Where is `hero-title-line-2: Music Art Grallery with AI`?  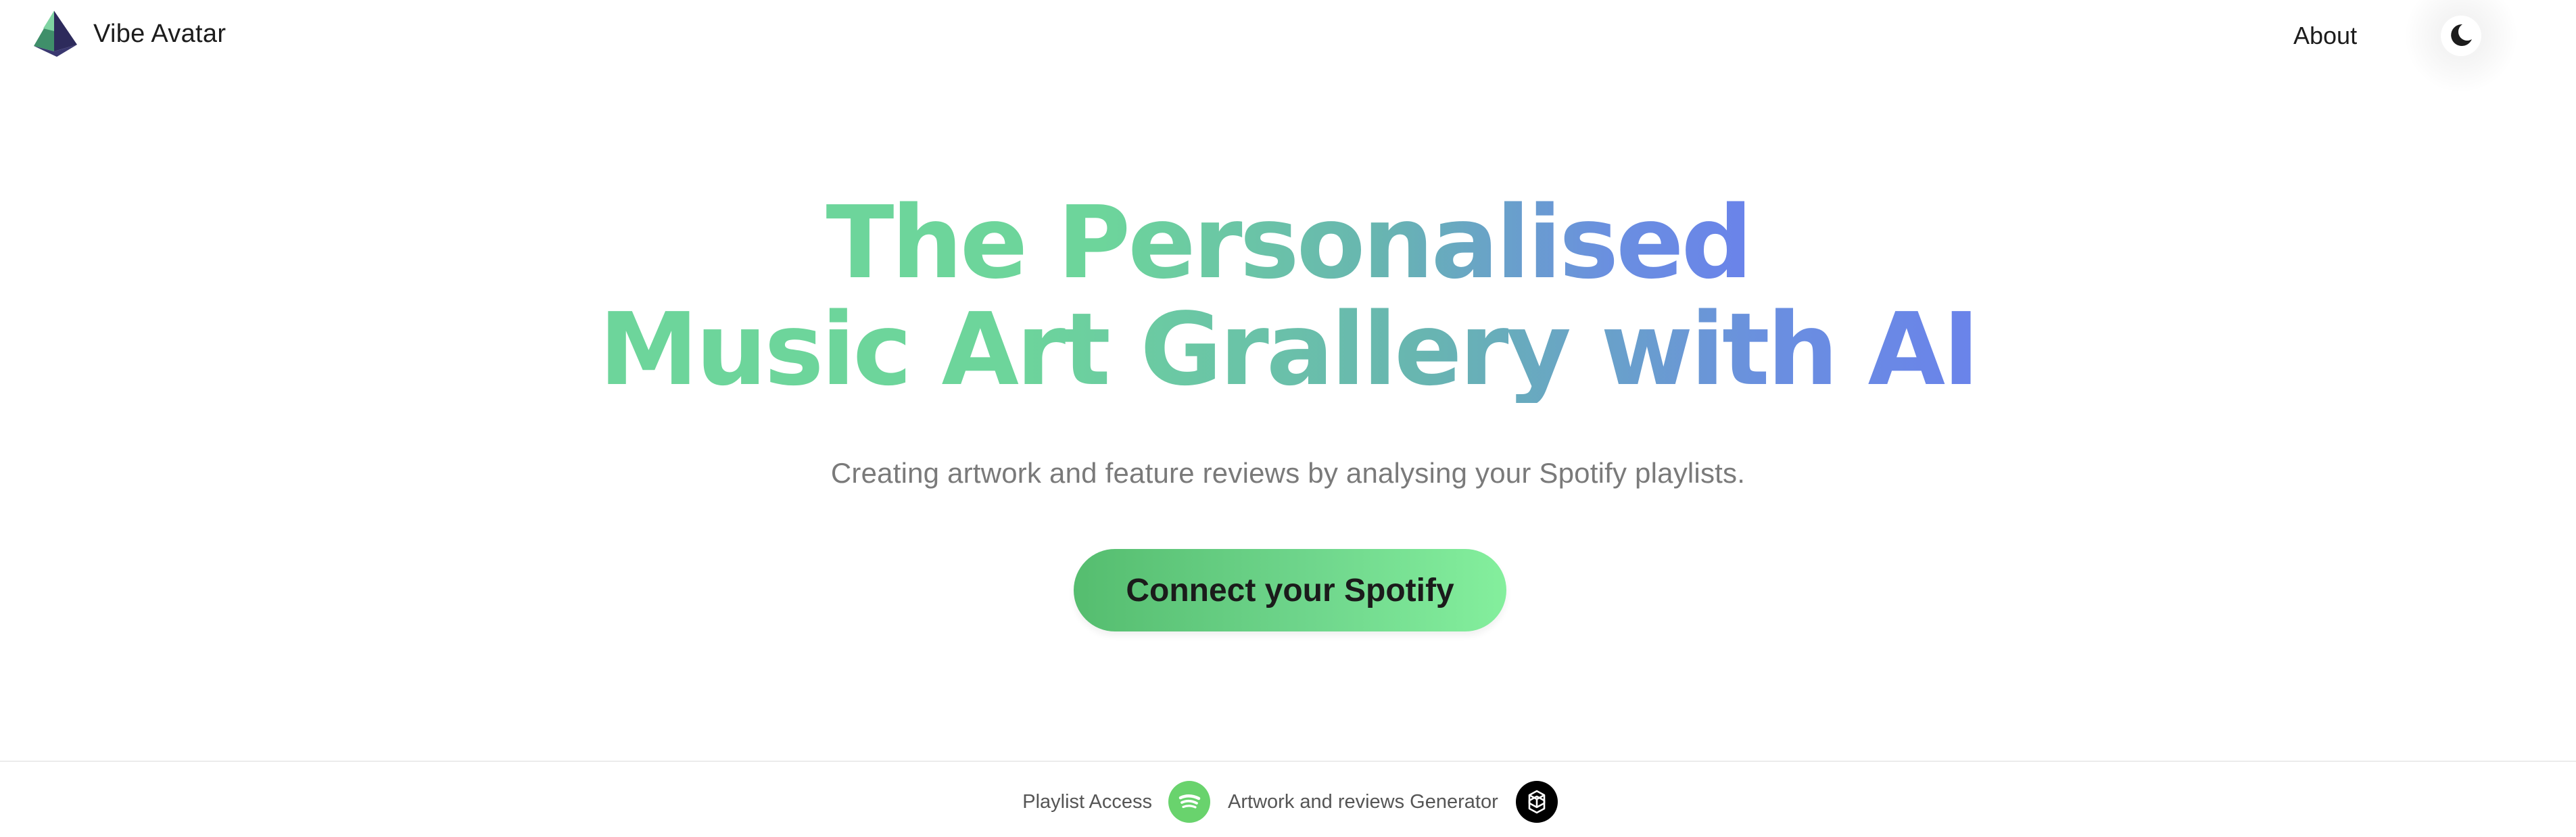 hero-title-line-2: Music Art Grallery with AI is located at coordinates (1289, 349).